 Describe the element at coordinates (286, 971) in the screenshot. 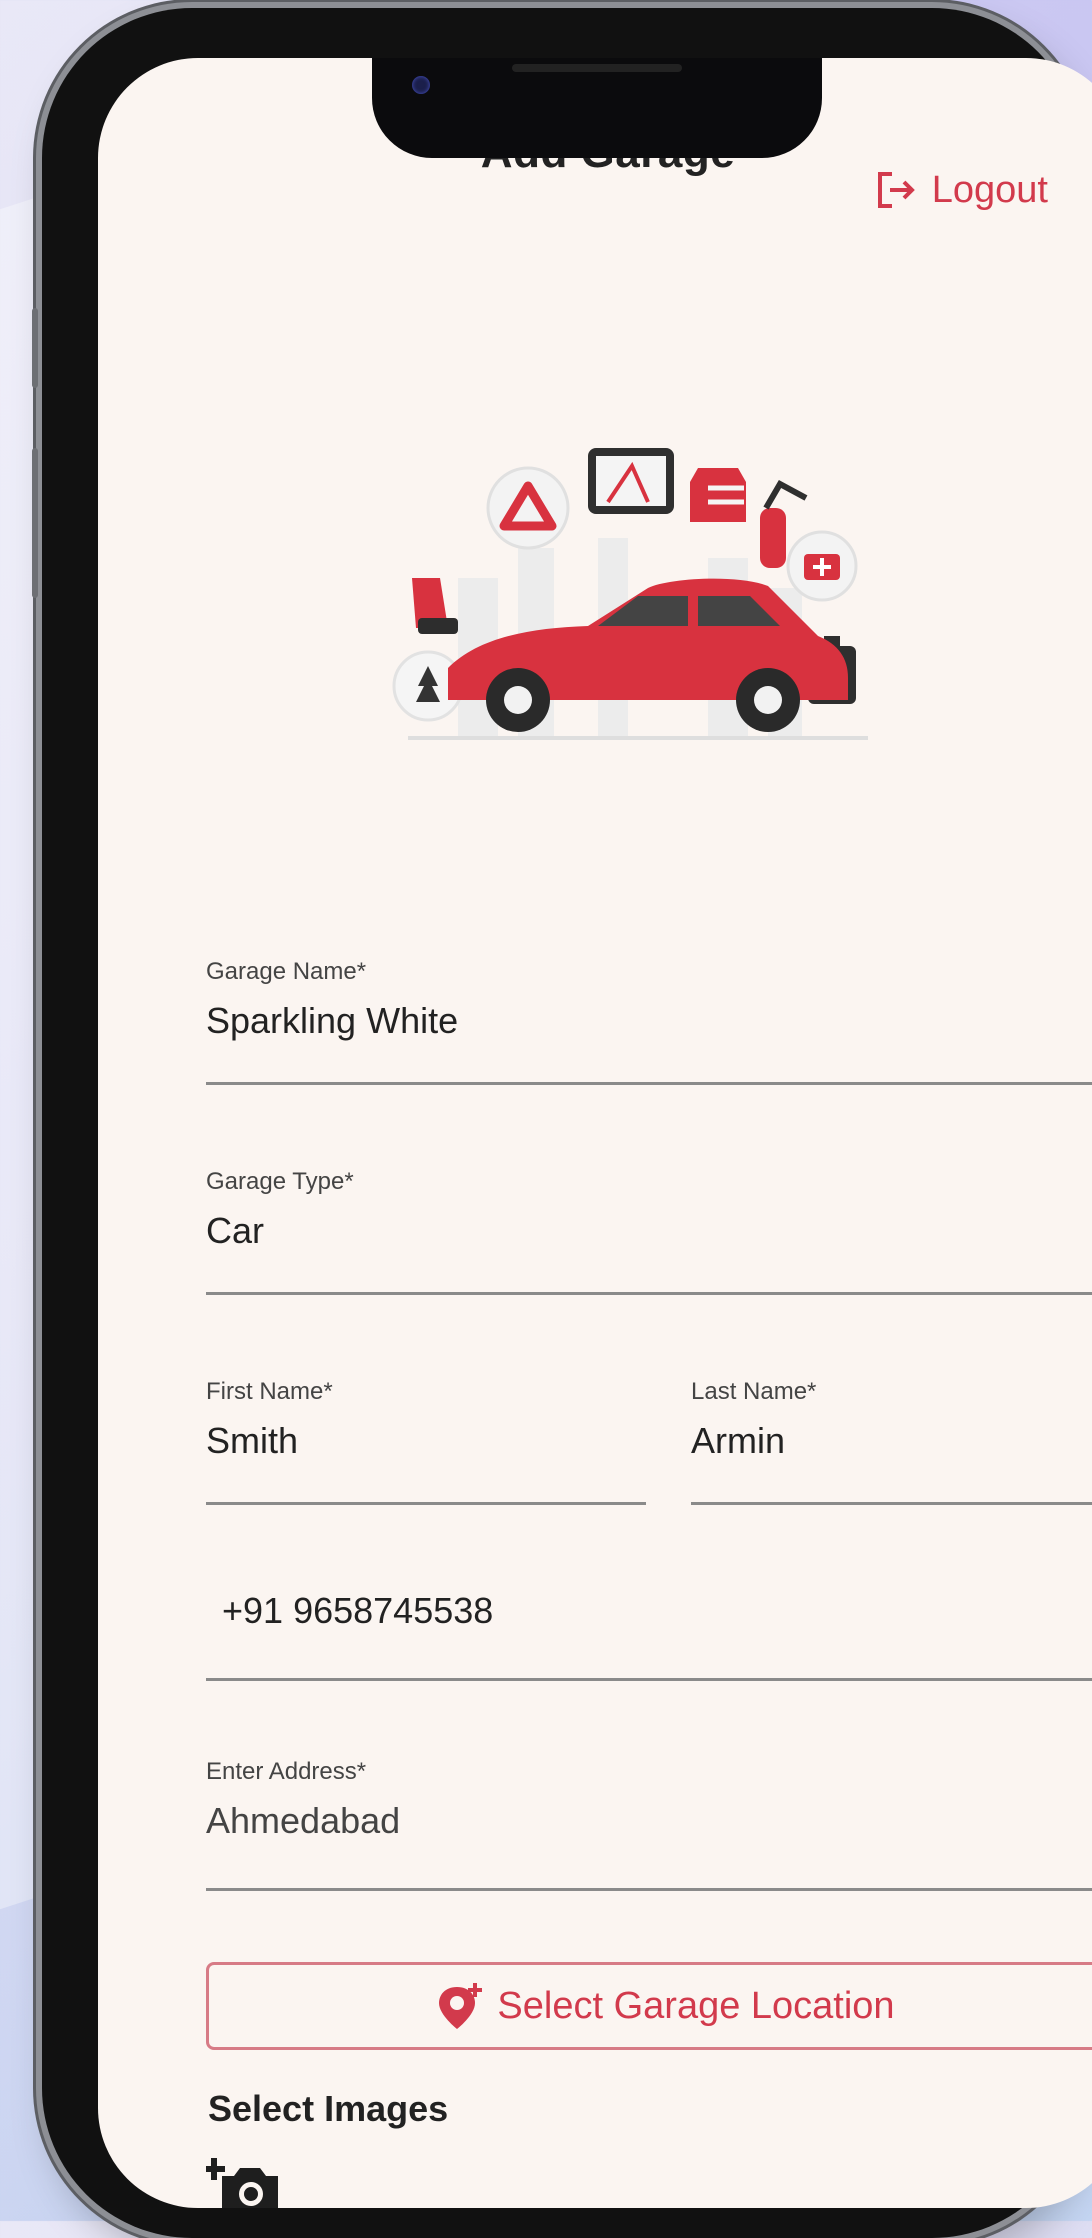

I see `garage-name-label: Garage Name*` at that location.